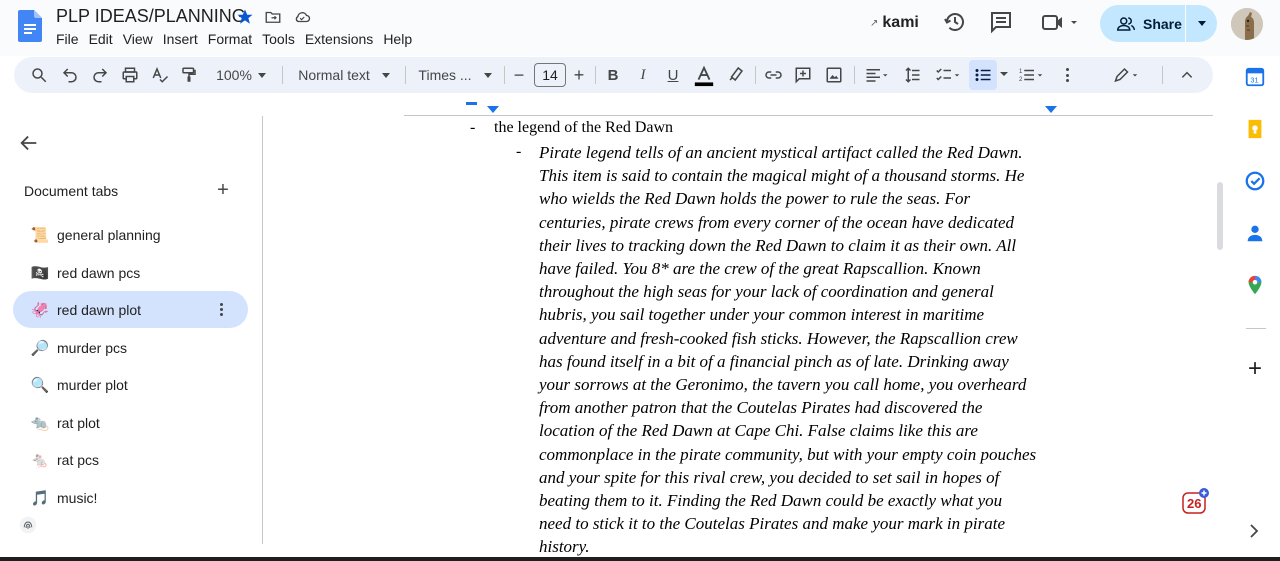  Describe the element at coordinates (1187, 75) in the screenshot. I see `hide-menus-chevron-up-icon` at that location.